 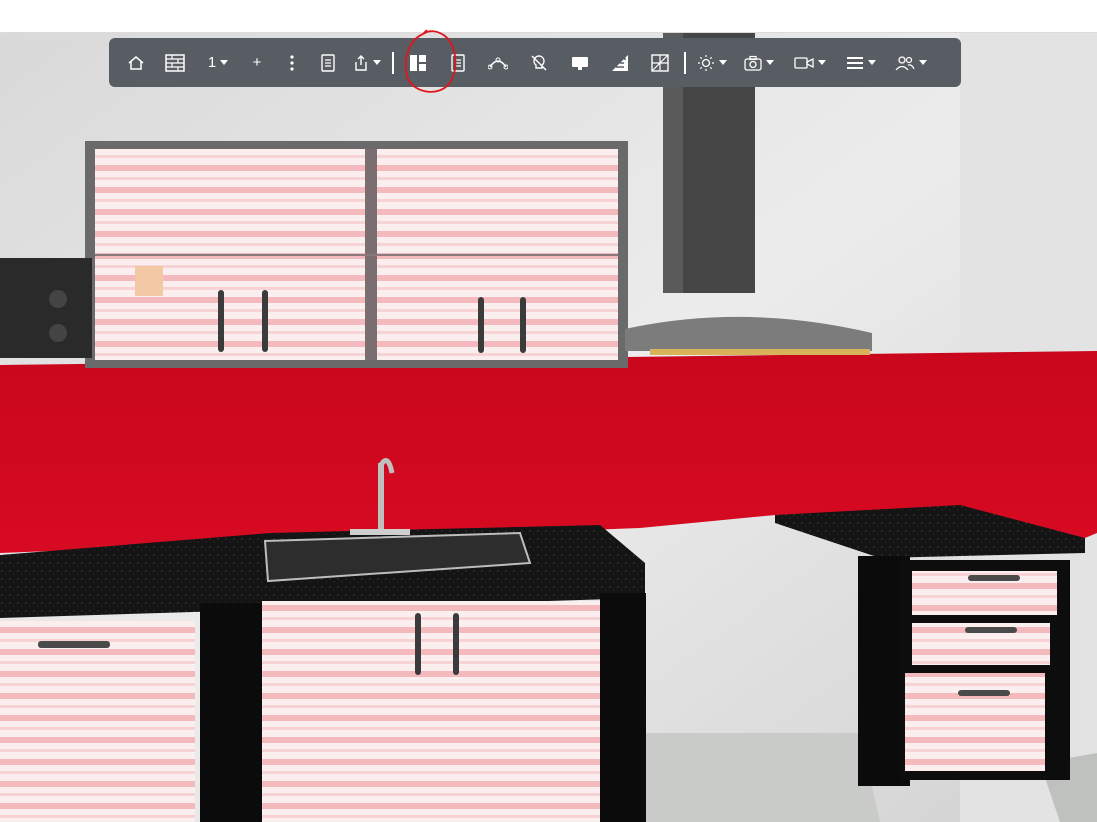 I want to click on sun-icon, so click(x=712, y=63).